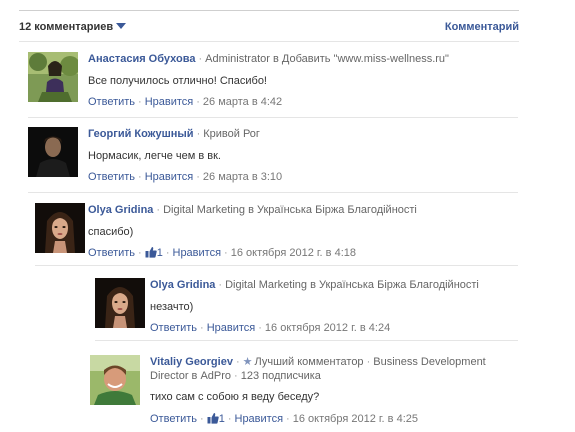 This screenshot has height=432, width=575. What do you see at coordinates (111, 232) in the screenshot?
I see `comment-text: спасибо)` at bounding box center [111, 232].